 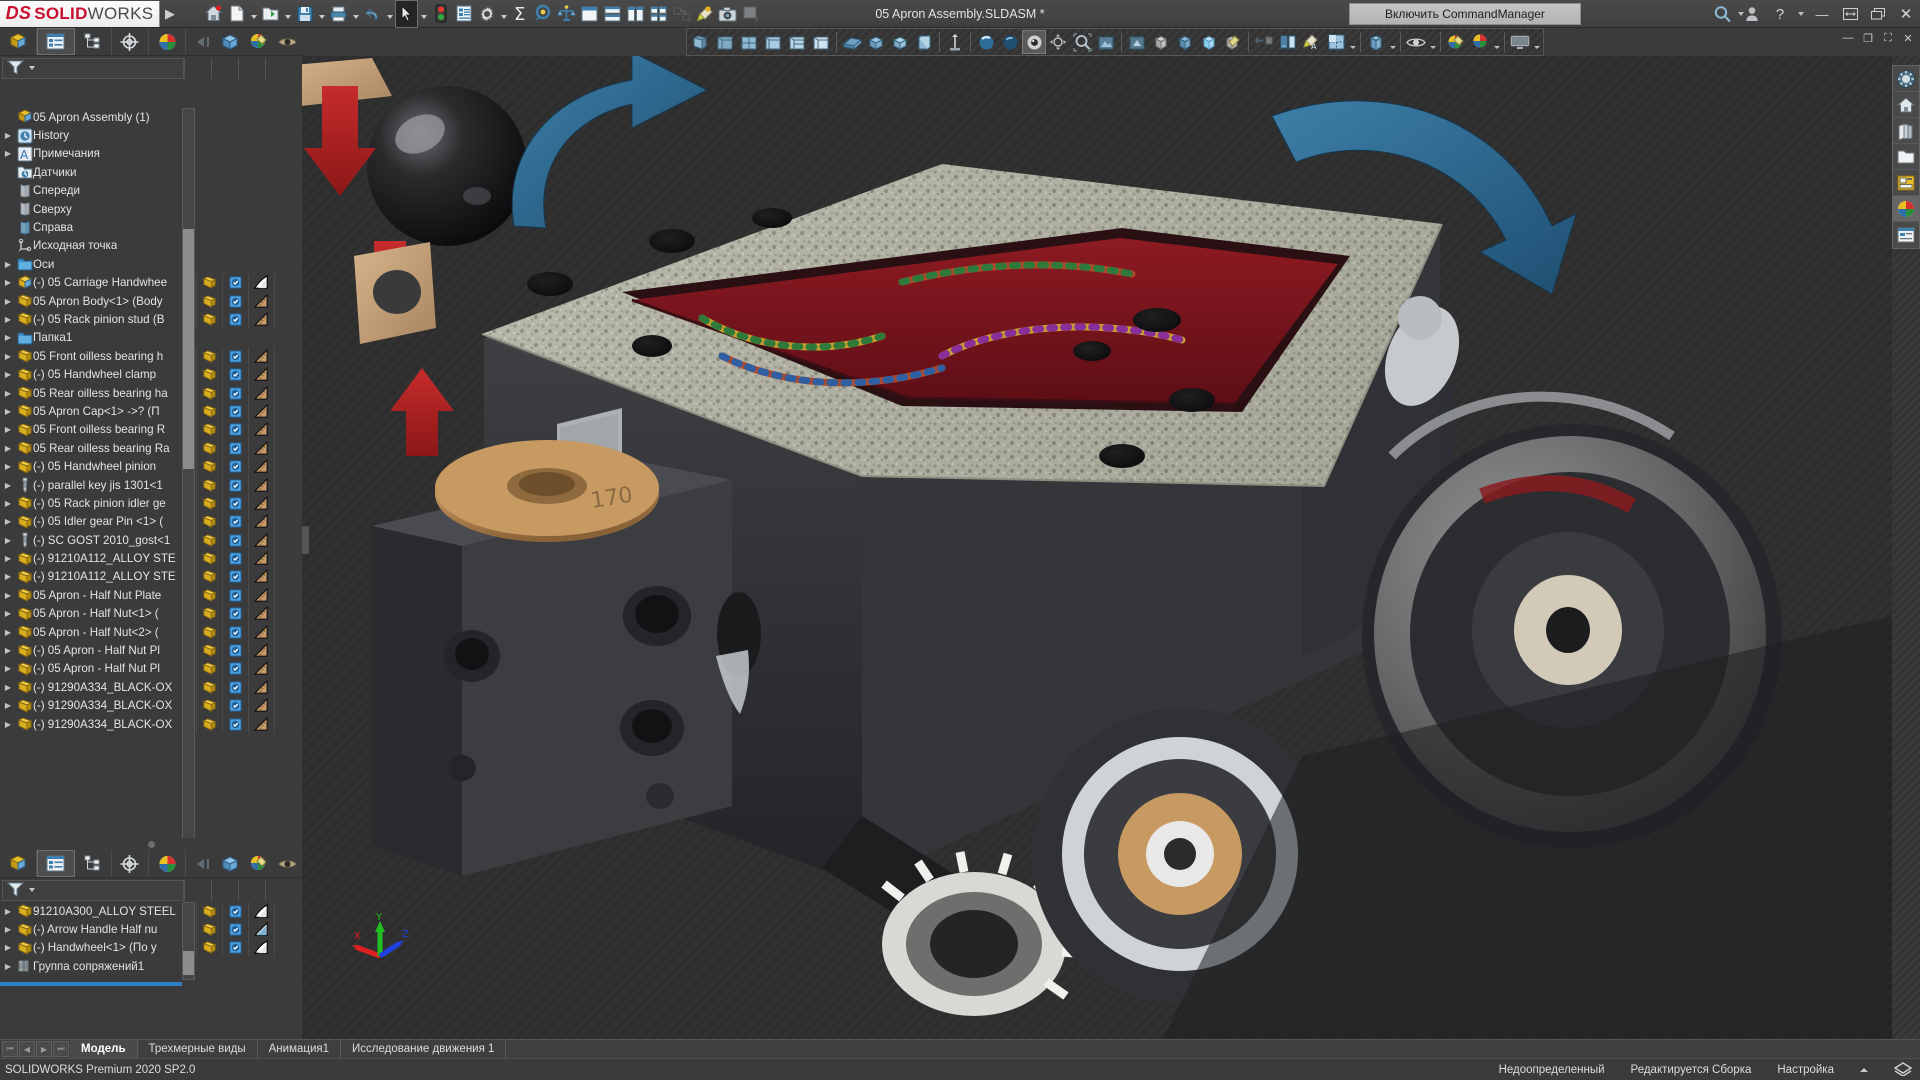 What do you see at coordinates (986, 42) in the screenshot?
I see `edit-appearance-icon` at bounding box center [986, 42].